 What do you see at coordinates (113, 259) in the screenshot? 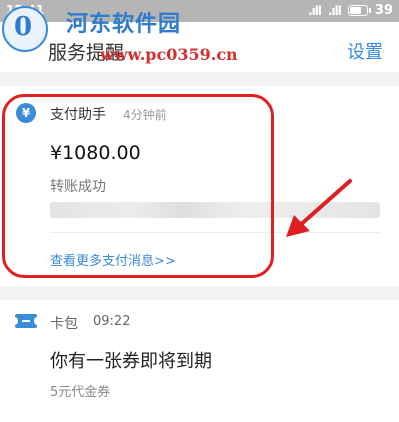
I see `more-payments-link: 查看更多支付消息>>` at bounding box center [113, 259].